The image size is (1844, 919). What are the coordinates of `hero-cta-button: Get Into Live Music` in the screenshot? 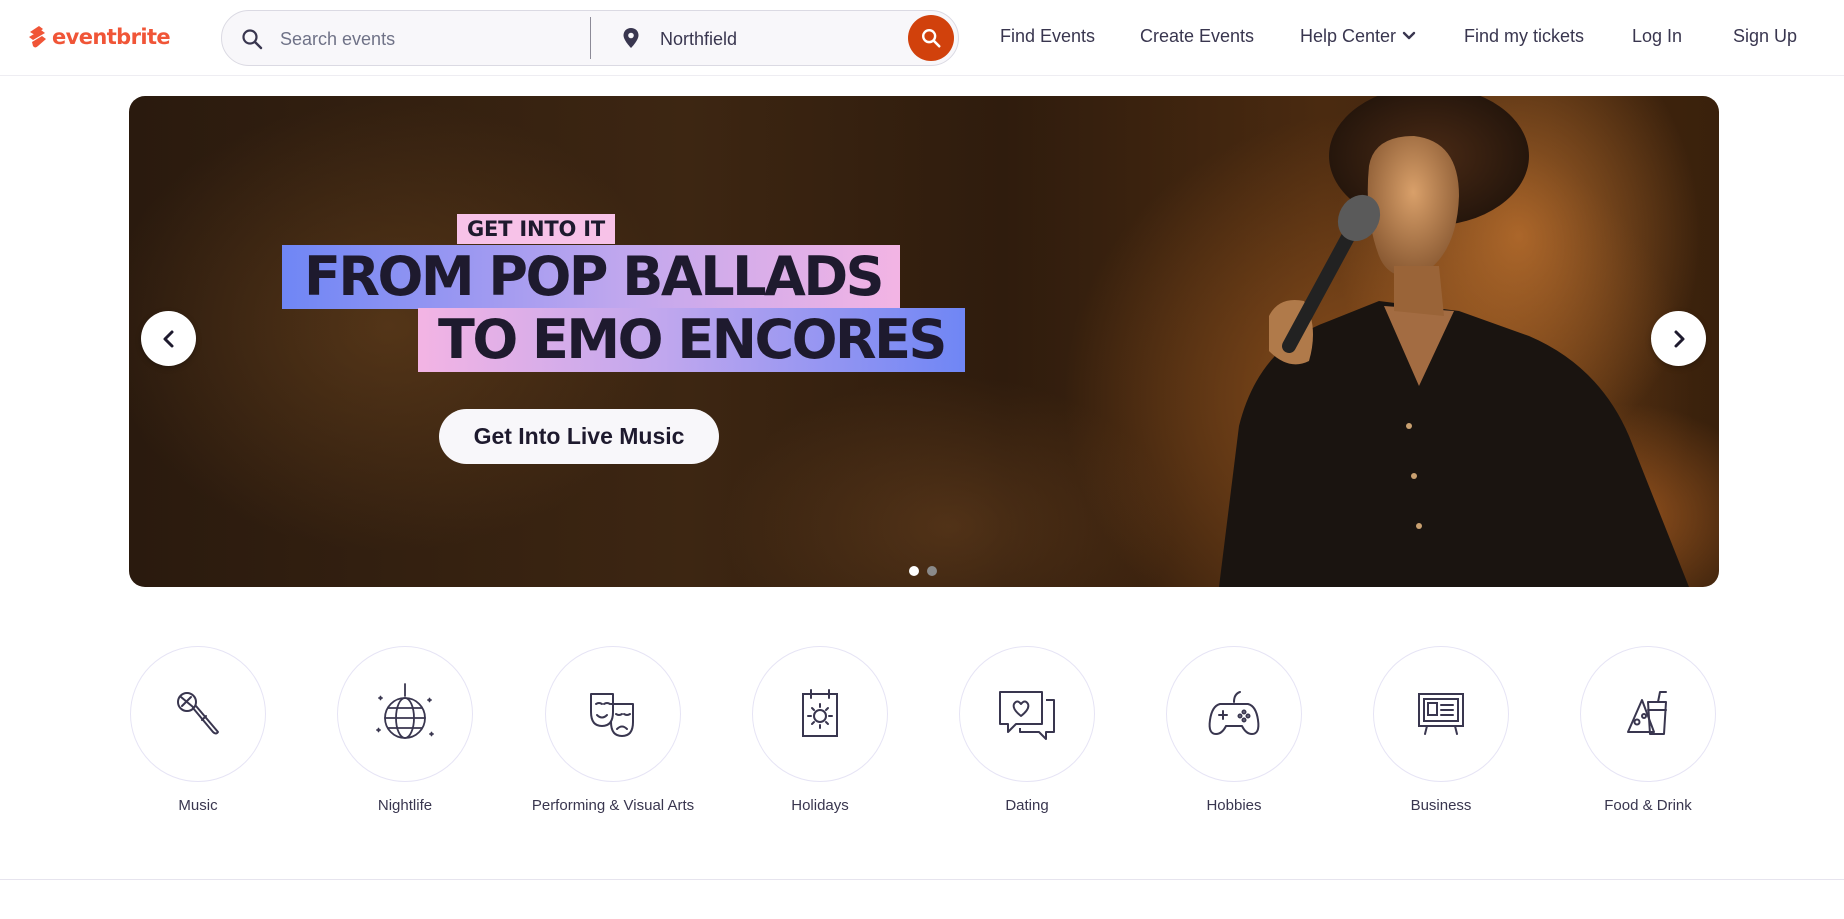 It's located at (579, 436).